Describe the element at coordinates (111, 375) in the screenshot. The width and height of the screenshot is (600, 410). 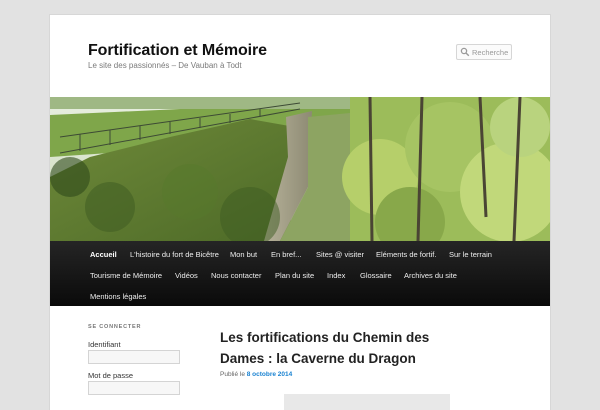
I see `password-label: Mot de passe` at that location.